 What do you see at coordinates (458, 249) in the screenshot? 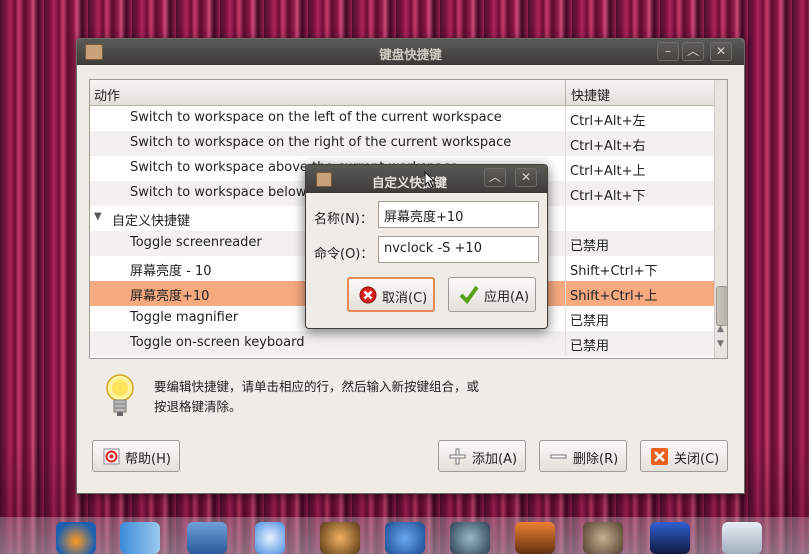
I see `command-field: nvclock -S +10` at bounding box center [458, 249].